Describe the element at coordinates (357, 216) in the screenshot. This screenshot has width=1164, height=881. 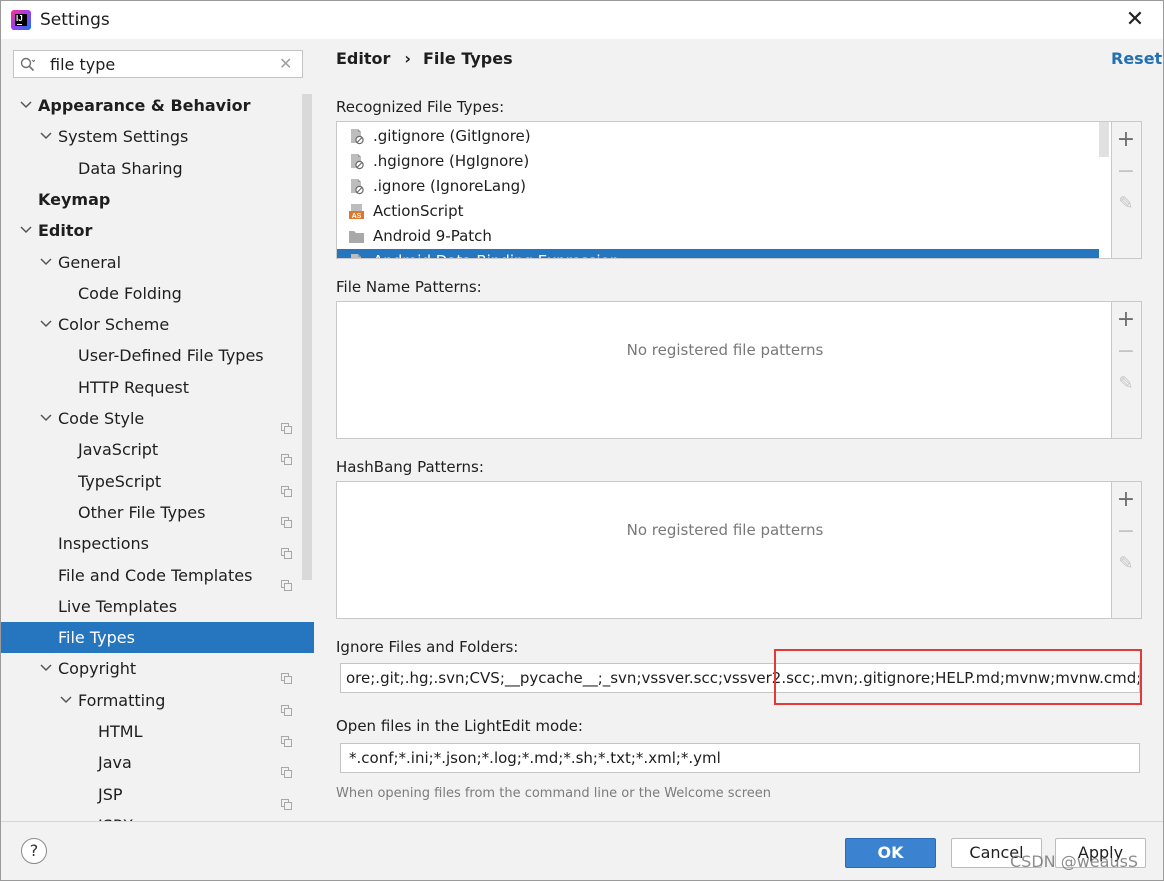
I see `svg-text: AS` at that location.